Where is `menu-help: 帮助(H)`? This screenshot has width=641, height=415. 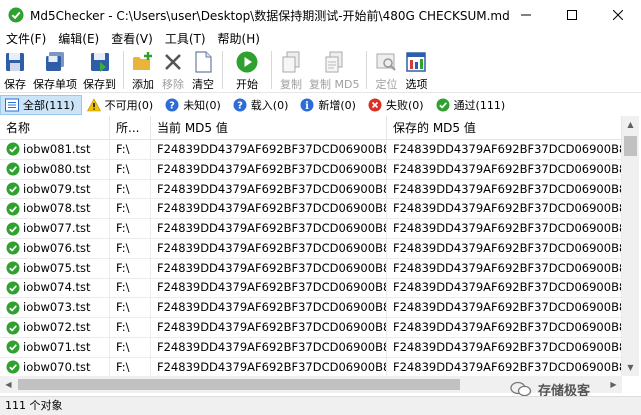 menu-help: 帮助(H) is located at coordinates (239, 39).